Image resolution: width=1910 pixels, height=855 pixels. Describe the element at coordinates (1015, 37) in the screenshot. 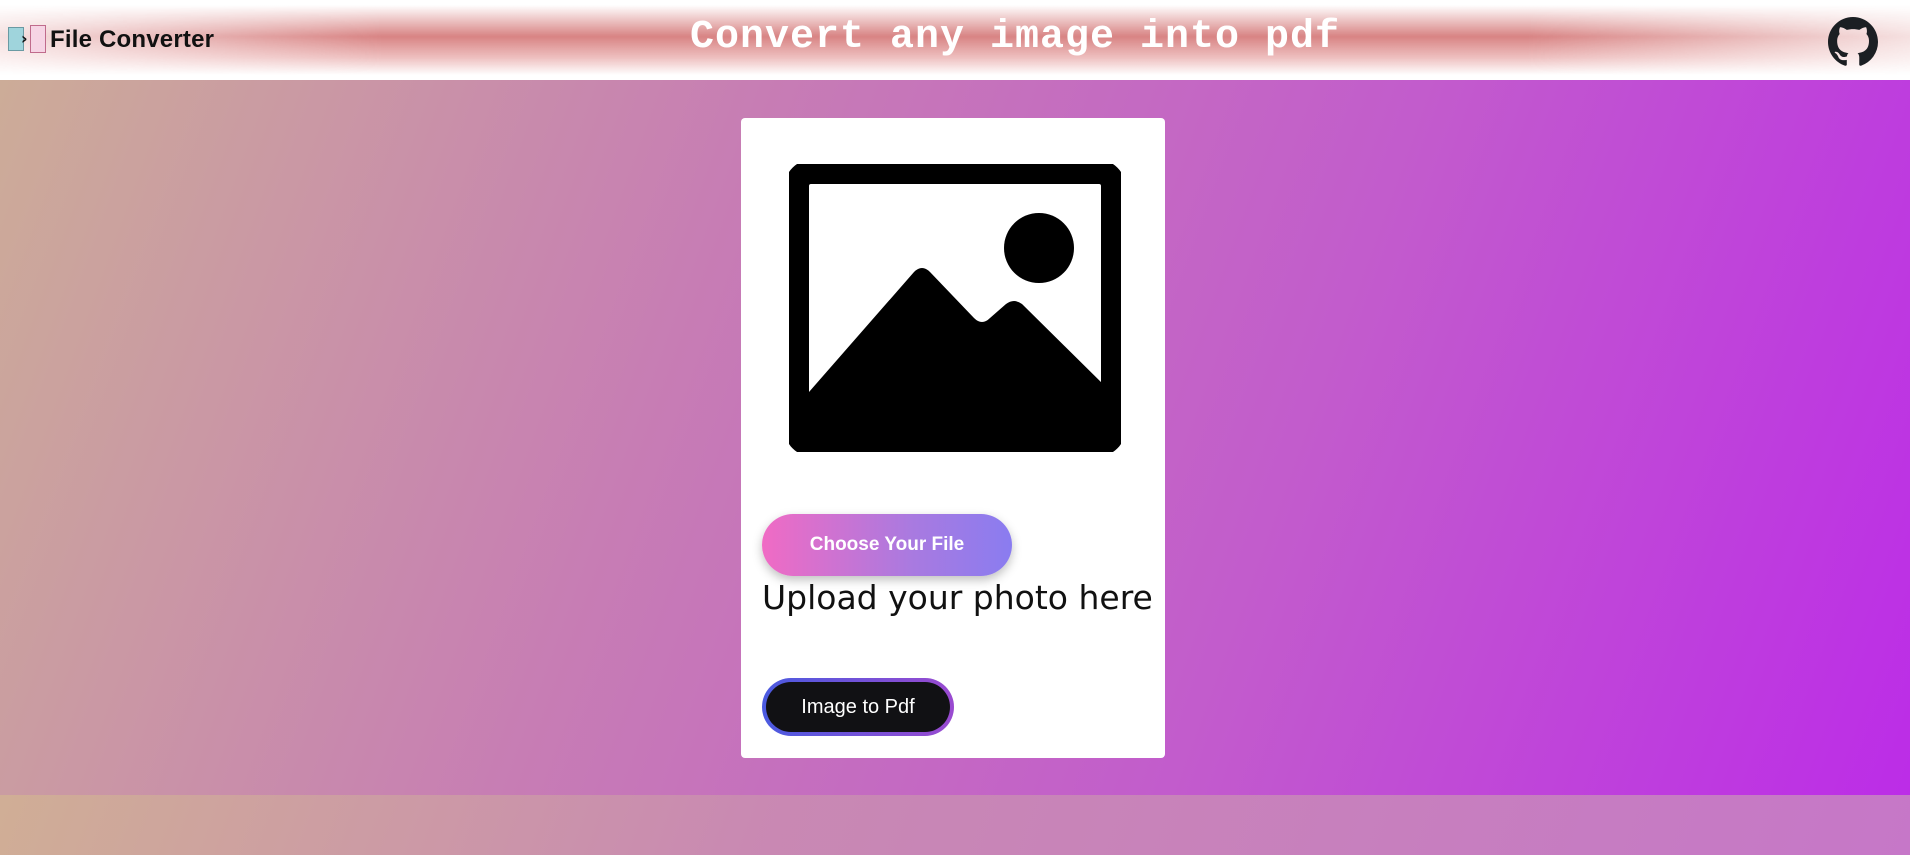

I see `page-title: Convert any image into pdf` at that location.